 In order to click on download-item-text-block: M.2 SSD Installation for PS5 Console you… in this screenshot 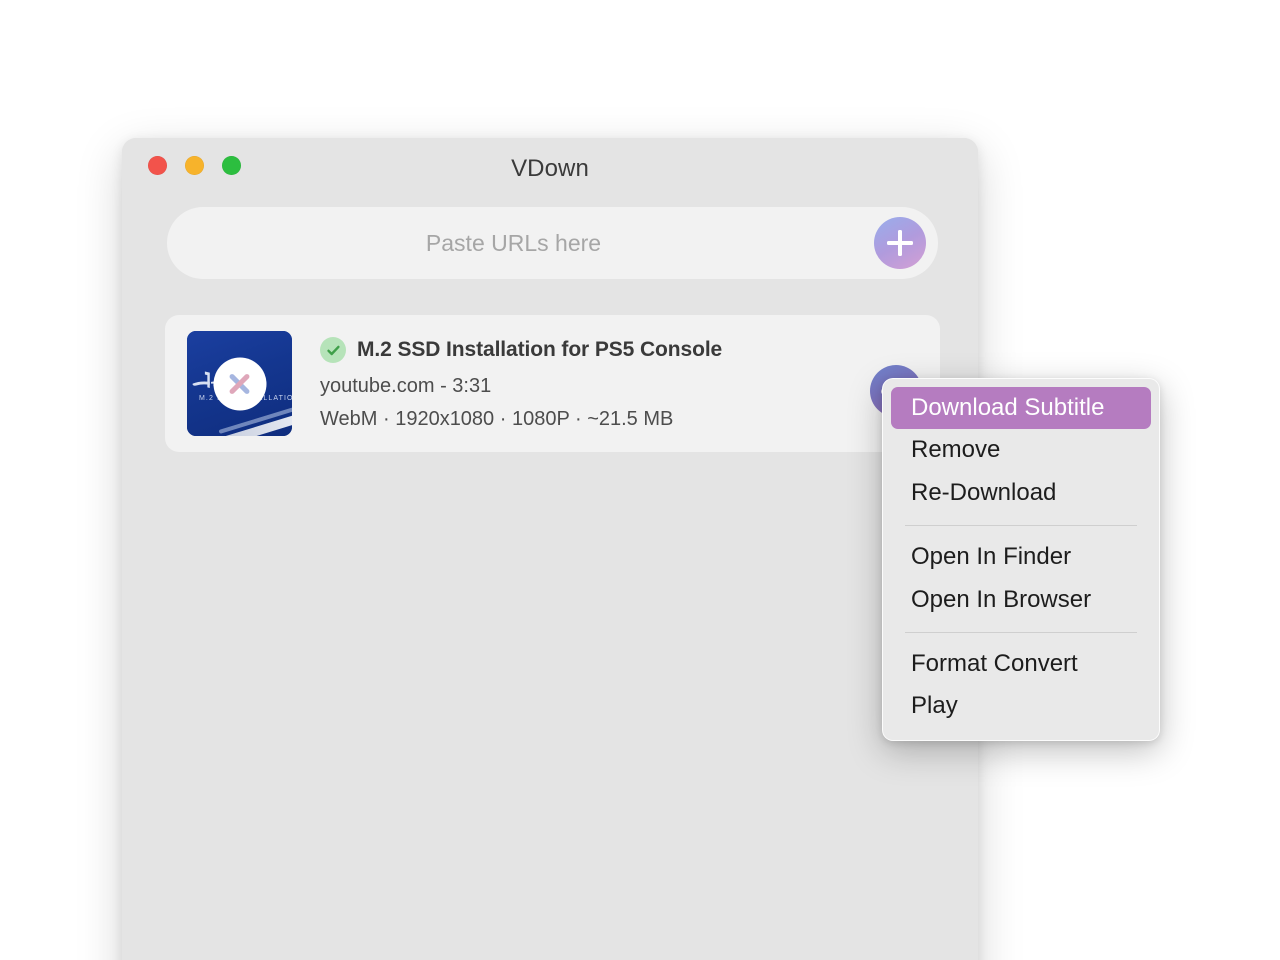, I will do `click(575, 383)`.